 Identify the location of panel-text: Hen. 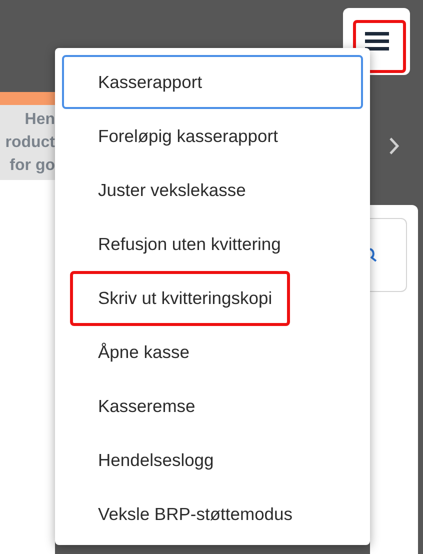
(39, 120).